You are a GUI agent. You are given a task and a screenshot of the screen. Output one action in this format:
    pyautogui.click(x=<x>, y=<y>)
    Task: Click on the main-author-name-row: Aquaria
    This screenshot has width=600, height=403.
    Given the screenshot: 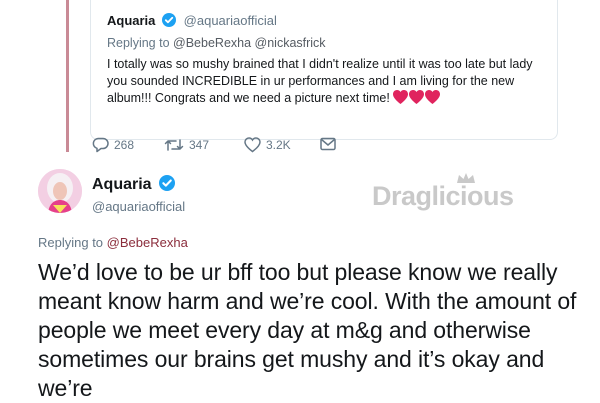 What is the action you would take?
    pyautogui.click(x=134, y=185)
    